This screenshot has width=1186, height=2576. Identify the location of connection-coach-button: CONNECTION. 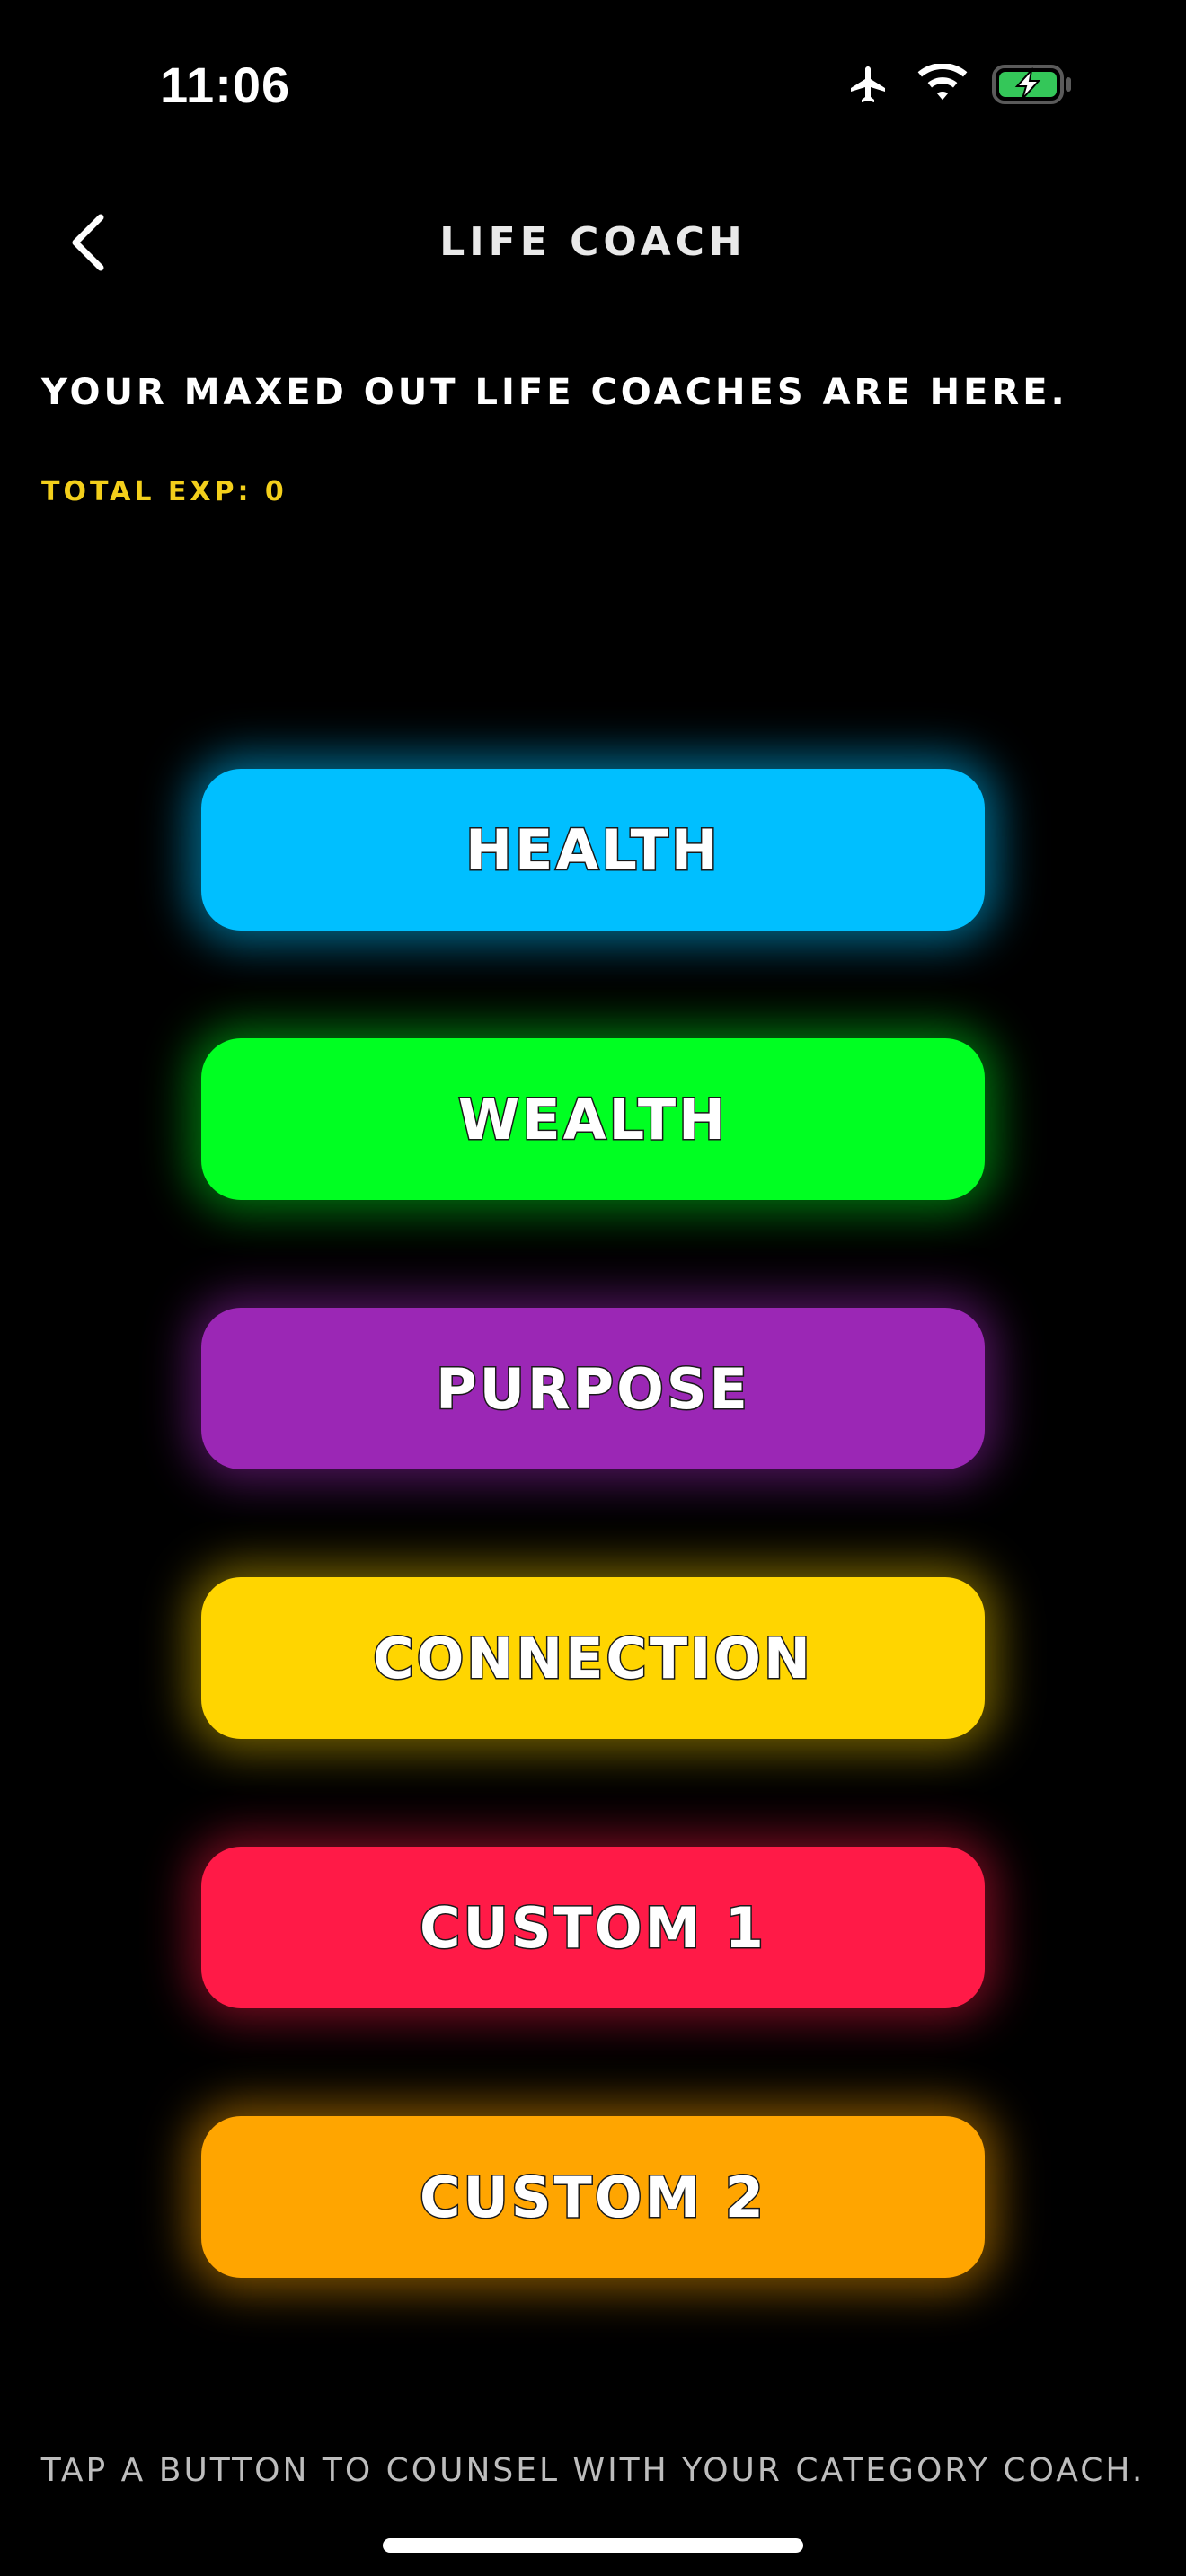
(593, 1658).